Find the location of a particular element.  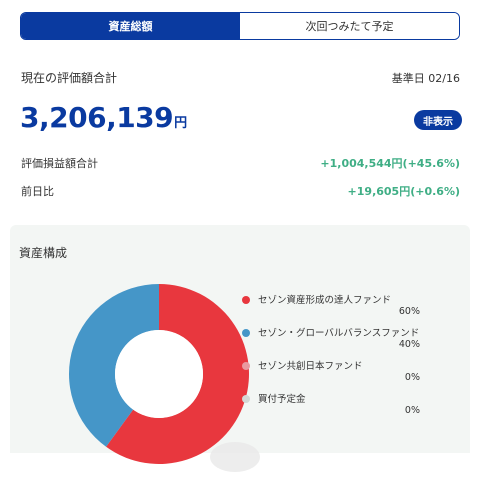

scroll-hint-shape is located at coordinates (235, 457).